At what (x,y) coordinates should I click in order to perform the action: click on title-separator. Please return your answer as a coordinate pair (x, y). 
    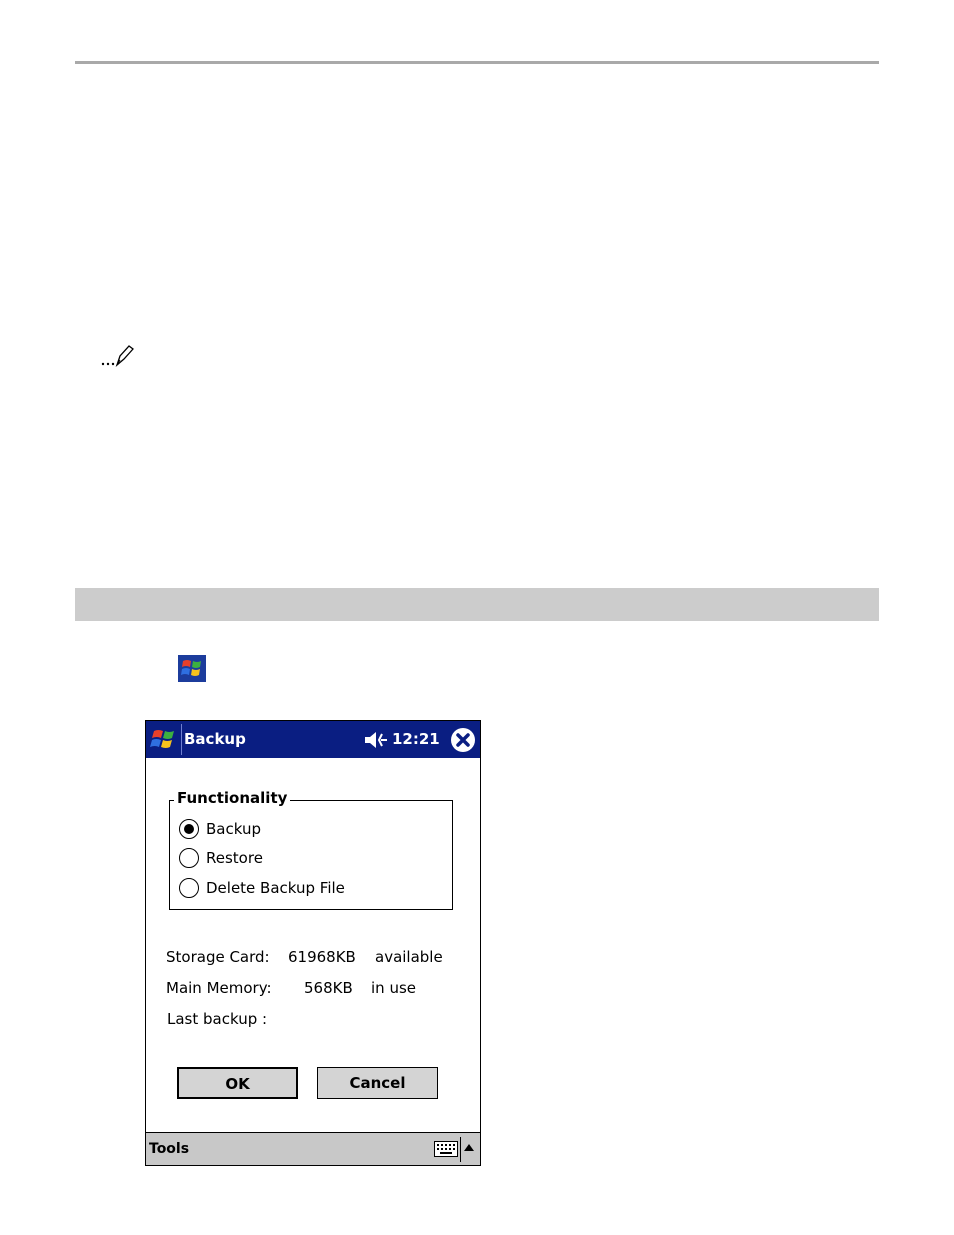
    Looking at the image, I should click on (181, 739).